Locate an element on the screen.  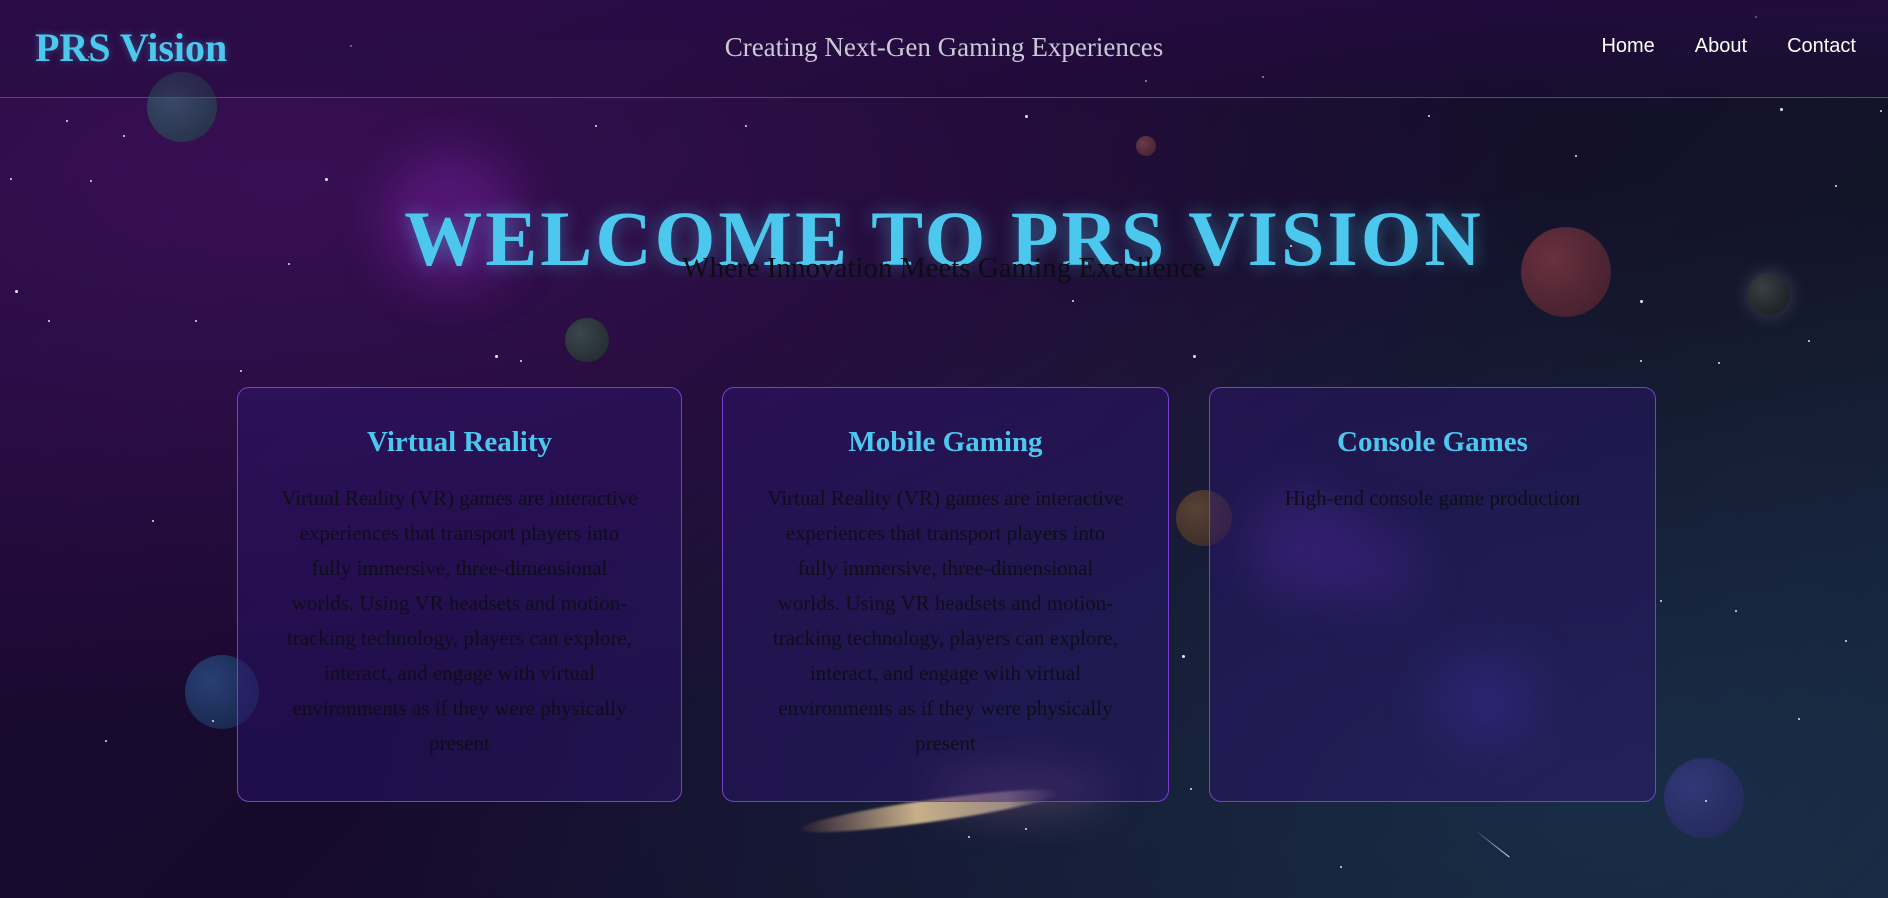
card-title: Console Games is located at coordinates (1432, 442).